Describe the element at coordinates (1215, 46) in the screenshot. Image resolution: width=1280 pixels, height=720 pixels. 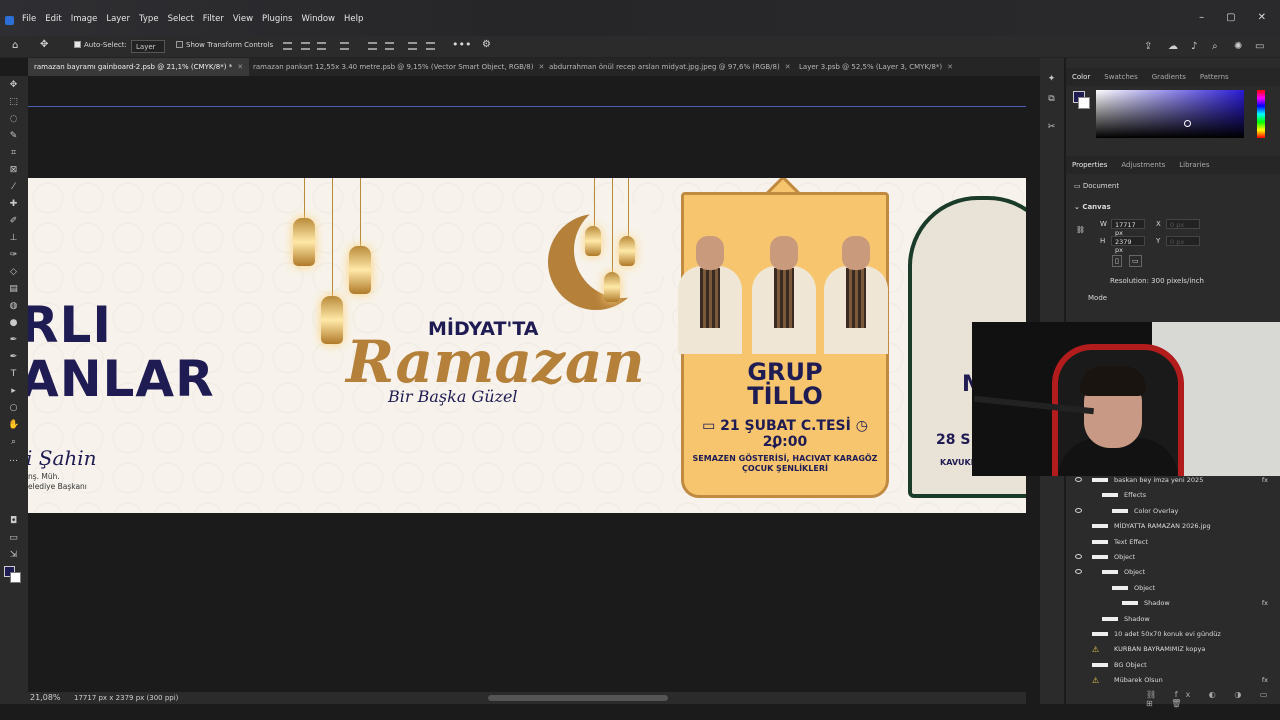
I see `search-icon: ⌕` at that location.